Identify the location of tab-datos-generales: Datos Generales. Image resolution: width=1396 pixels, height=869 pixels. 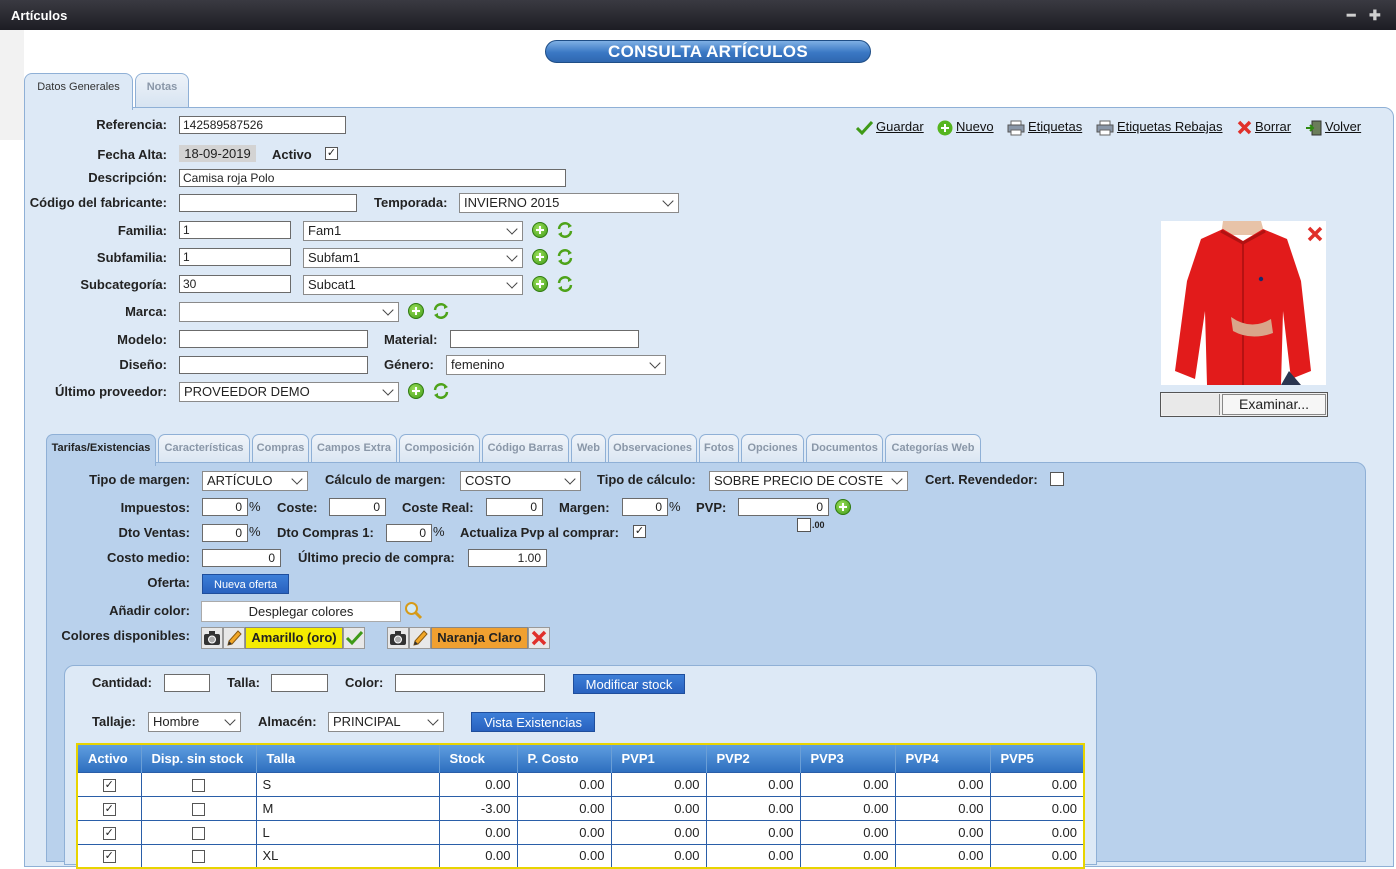
(78, 91).